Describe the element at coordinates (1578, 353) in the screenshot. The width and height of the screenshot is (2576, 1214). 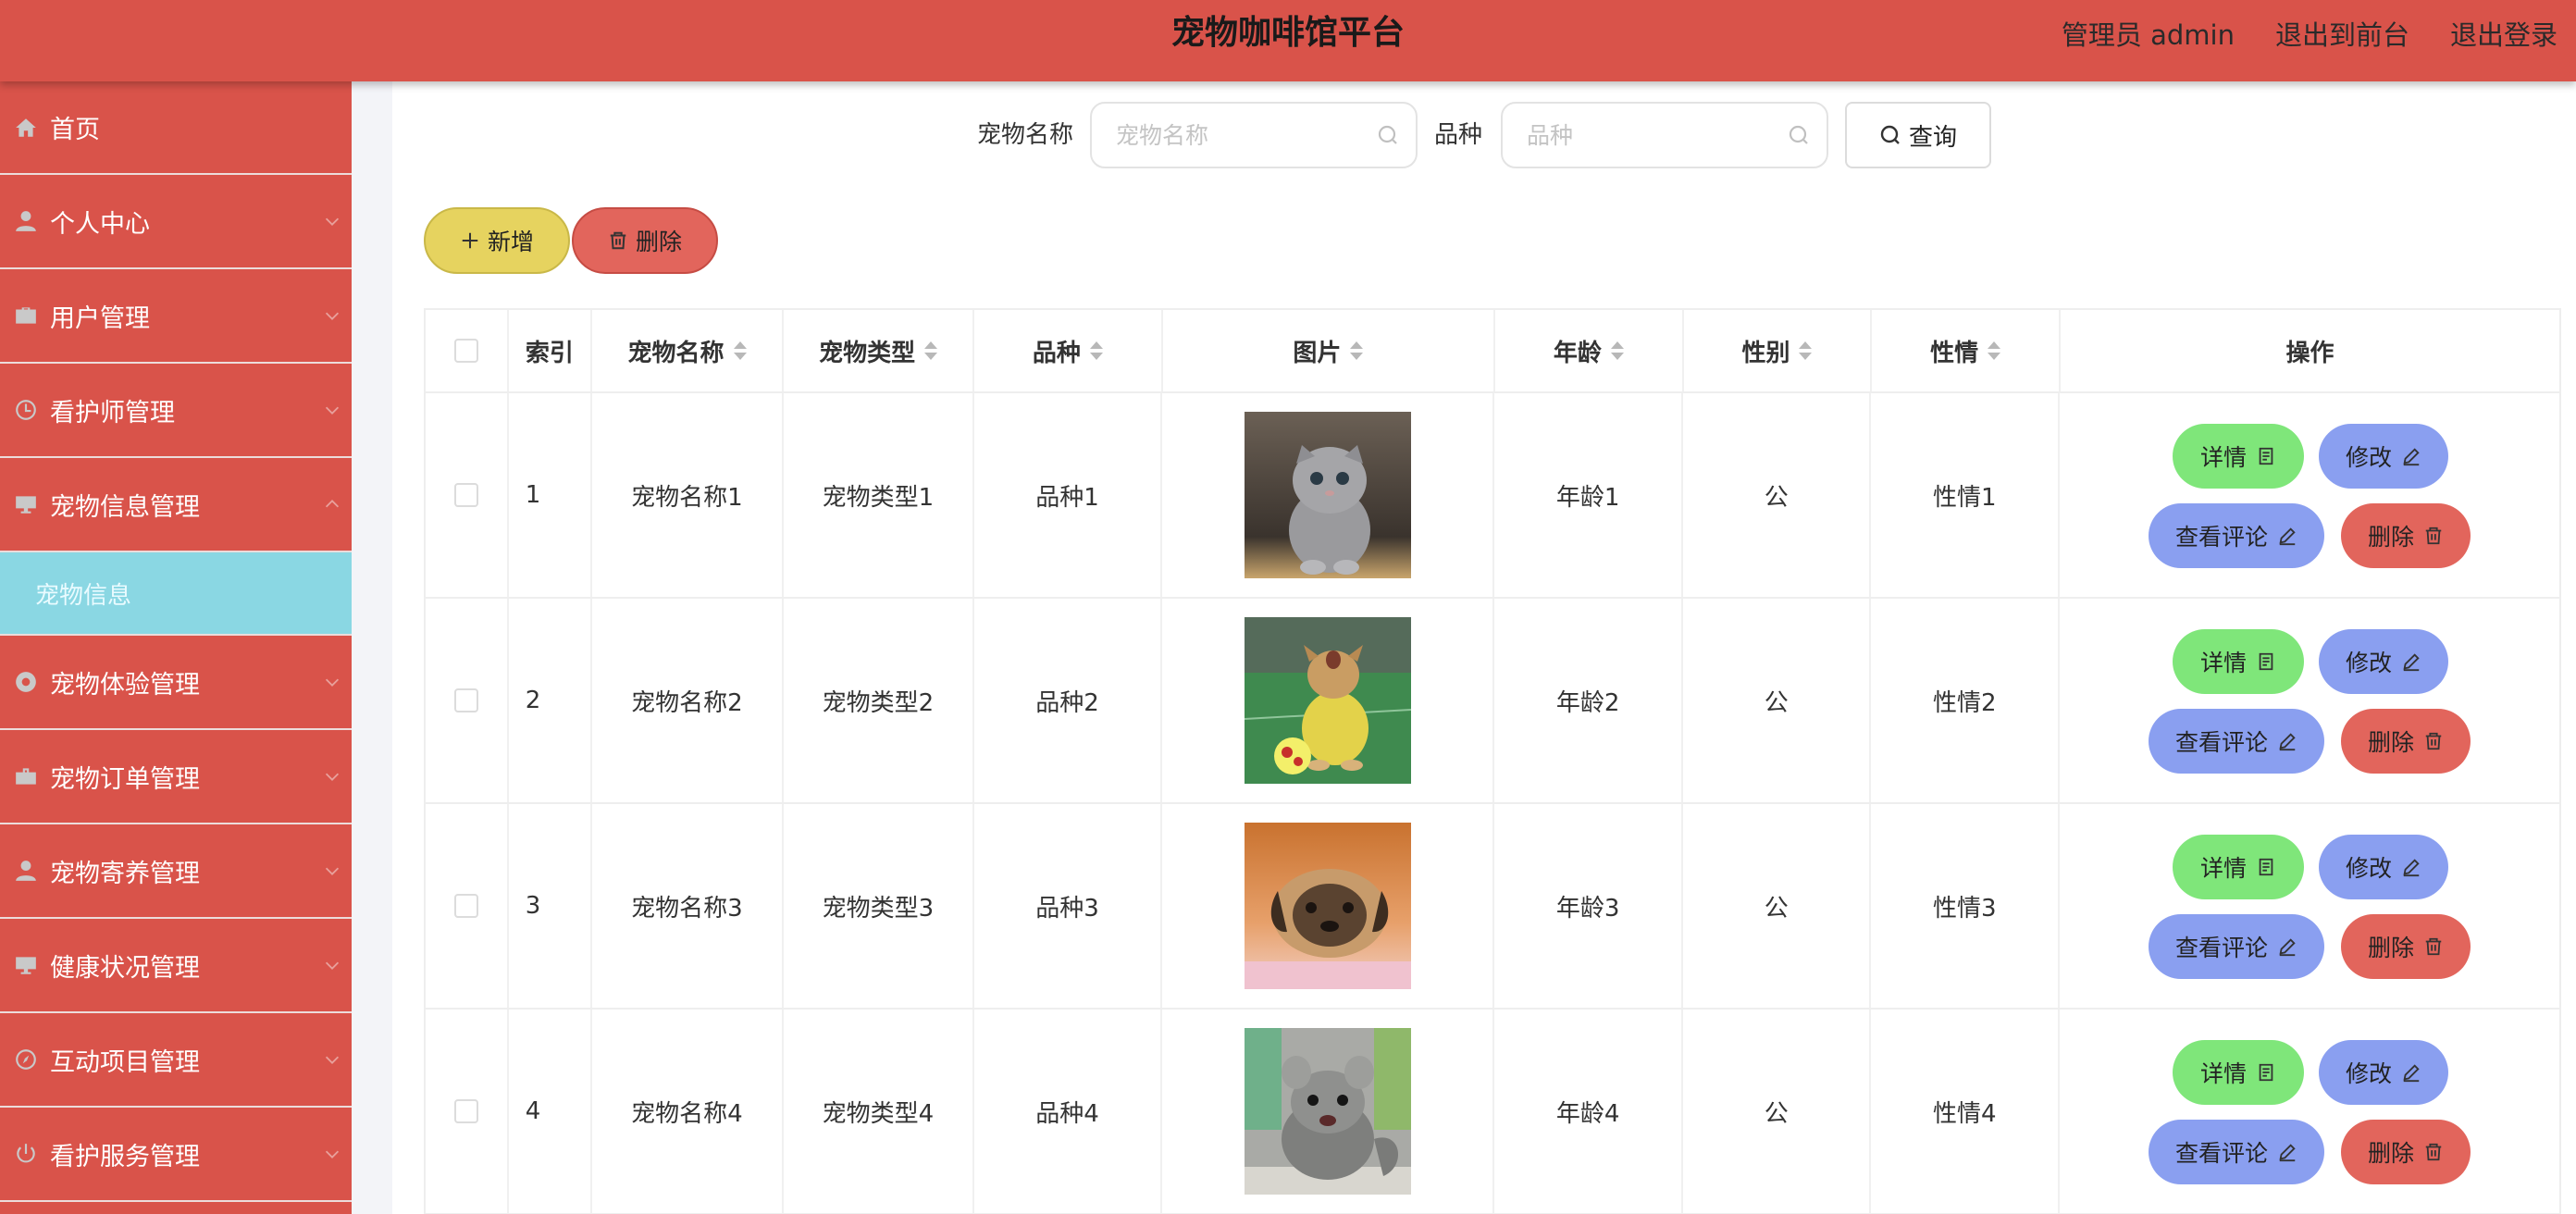
I see `column-header-label: 年龄` at that location.